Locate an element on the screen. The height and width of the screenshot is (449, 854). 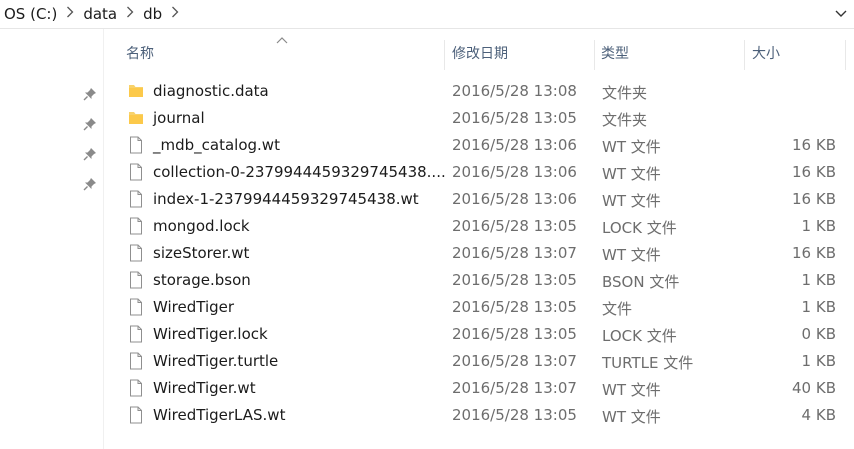
file-name: mongod.lock is located at coordinates (201, 226).